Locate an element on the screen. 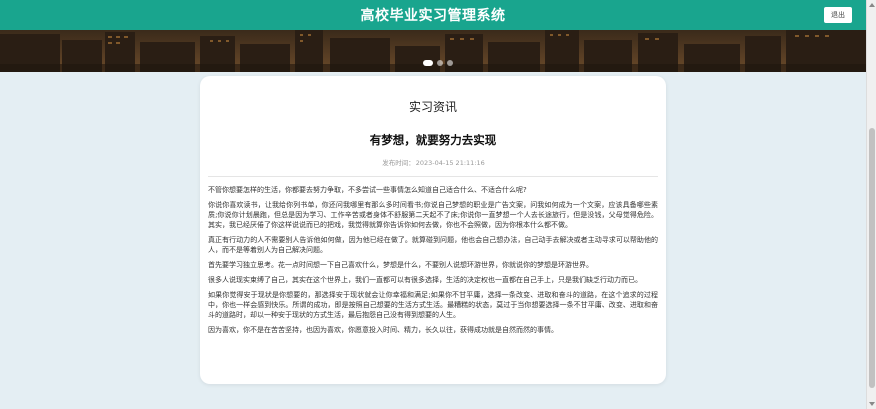 Image resolution: width=876 pixels, height=409 pixels. app-title: 高校毕业实习管理系统 is located at coordinates (433, 16).